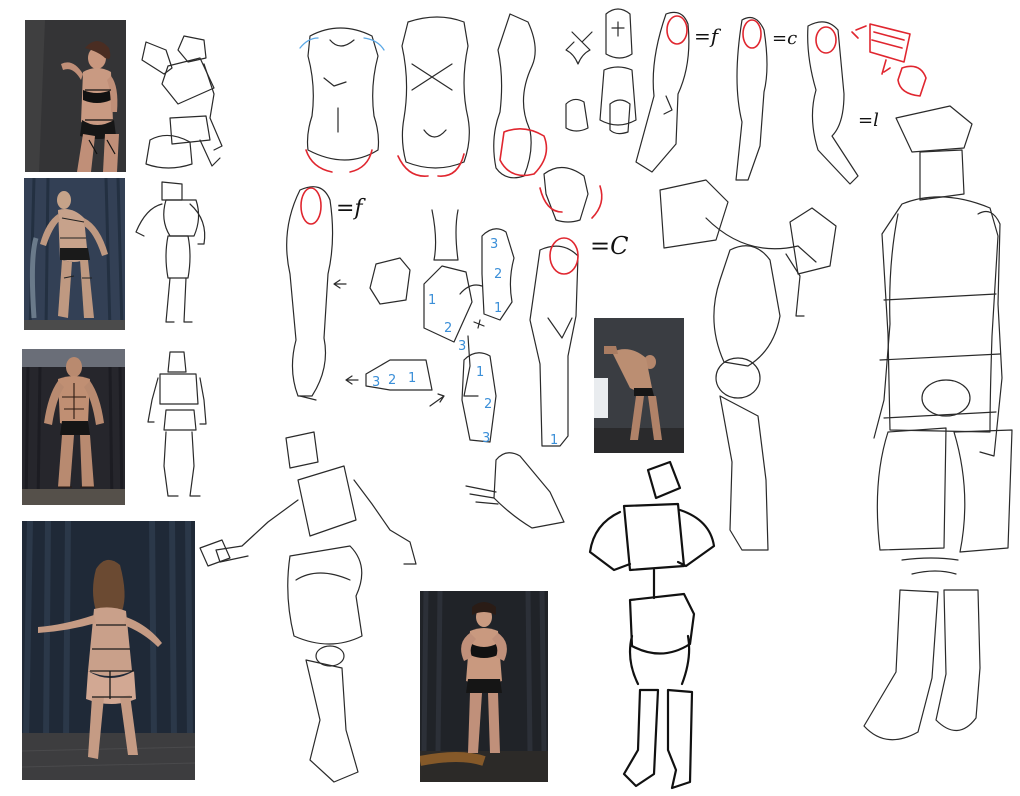  Describe the element at coordinates (868, 120) in the screenshot. I see `annotation-eq-l: =l` at that location.